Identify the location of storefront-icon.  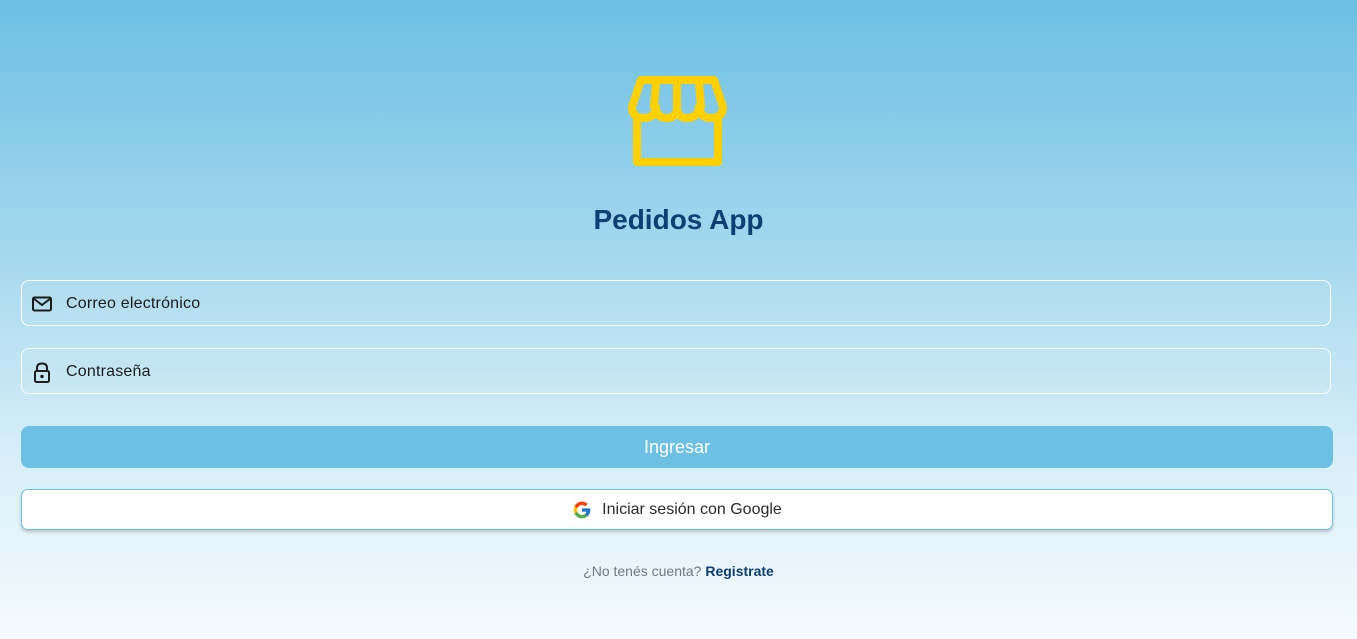
(677, 121).